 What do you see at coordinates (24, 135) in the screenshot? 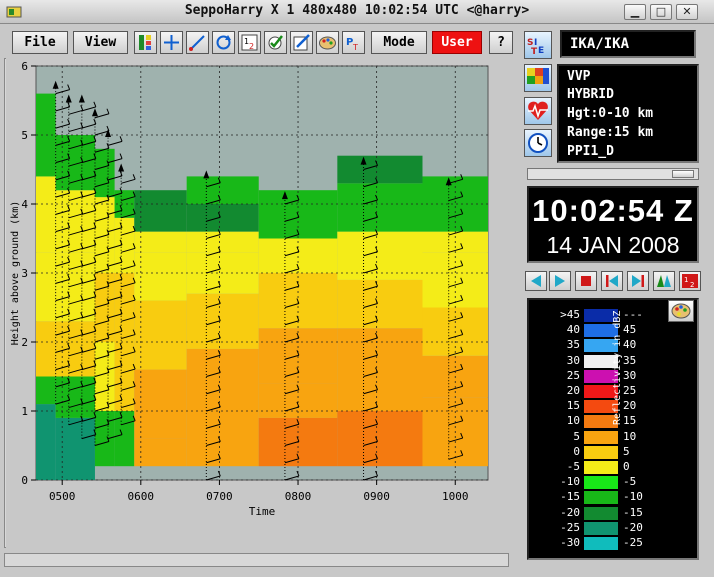
I see `y-tick-label: 5` at bounding box center [24, 135].